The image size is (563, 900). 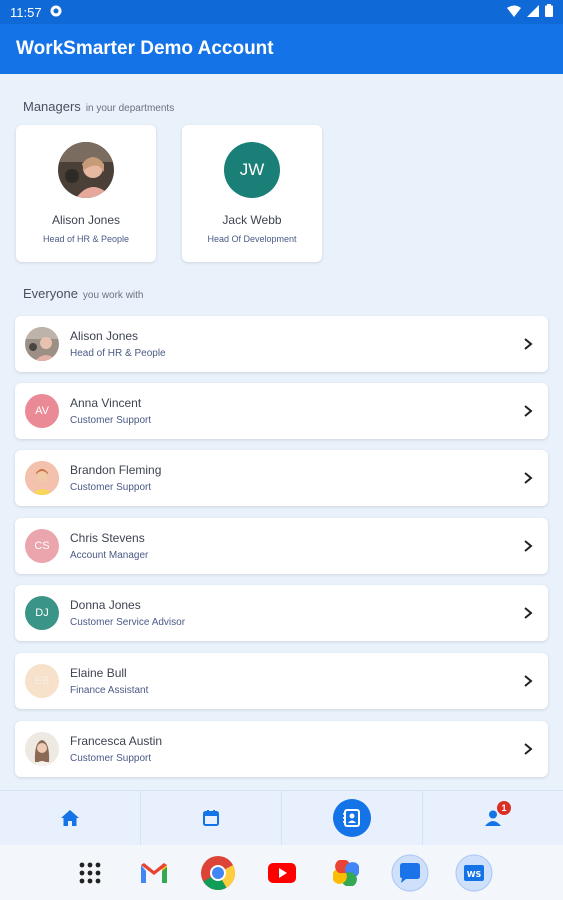 What do you see at coordinates (113, 295) in the screenshot?
I see `everyone-sublabel: you work with` at bounding box center [113, 295].